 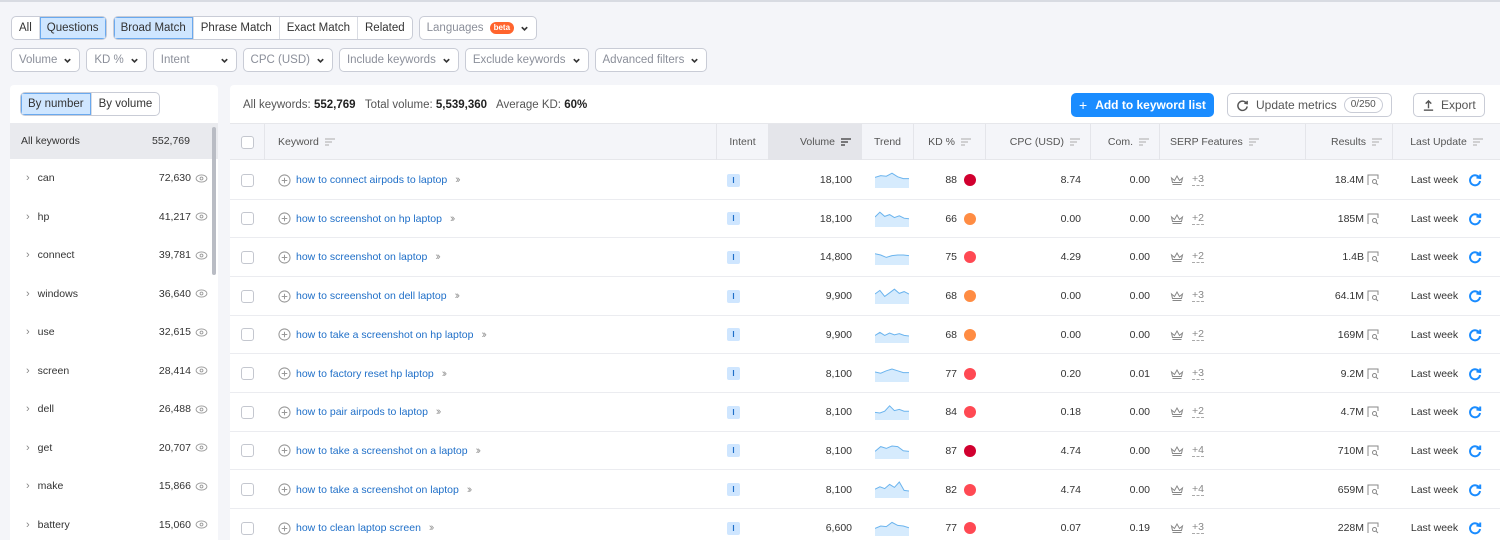 I want to click on last-update-column-header: Last Update, so click(x=1446, y=142).